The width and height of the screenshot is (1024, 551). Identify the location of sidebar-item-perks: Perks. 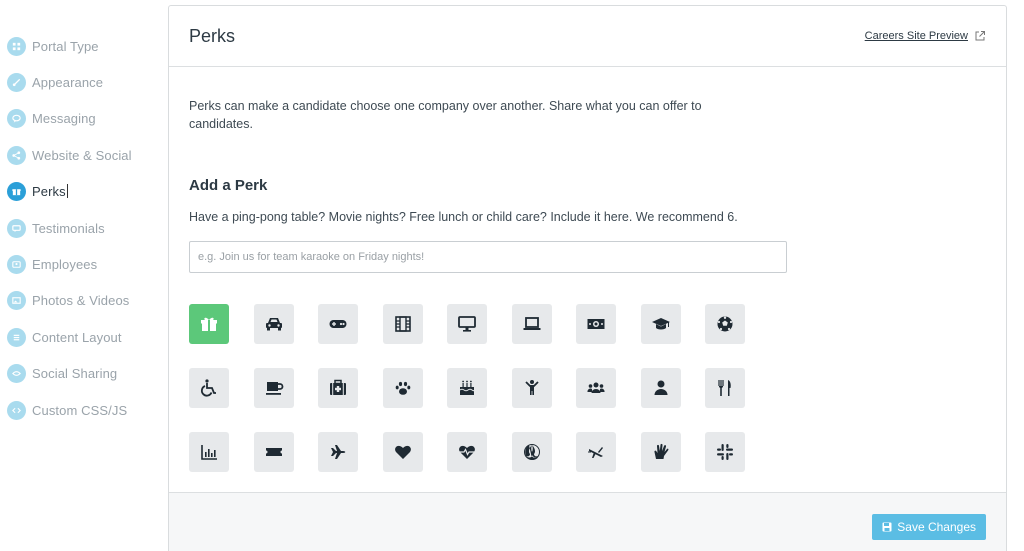
(82, 192).